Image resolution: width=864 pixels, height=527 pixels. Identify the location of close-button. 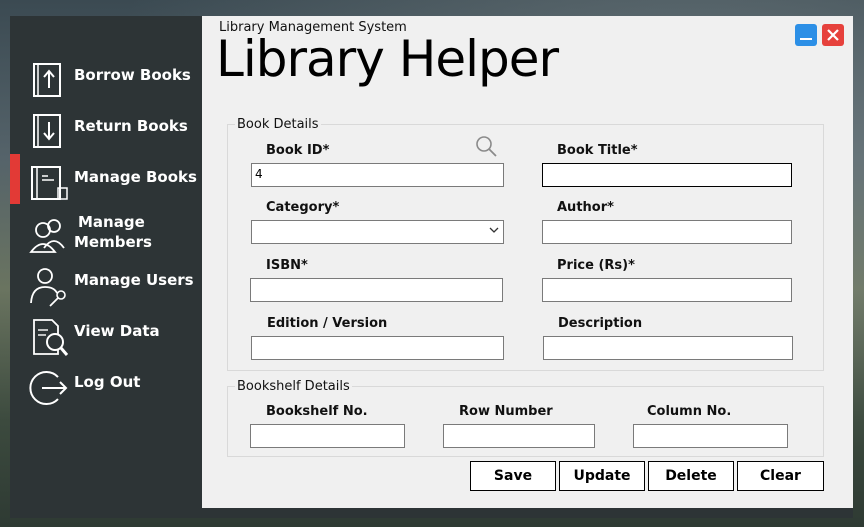
(833, 35).